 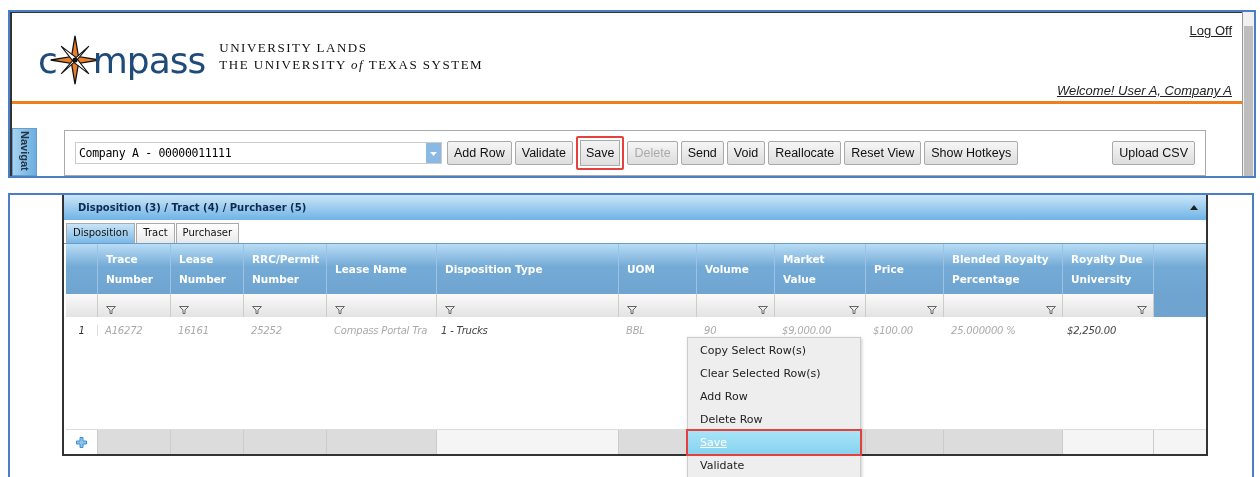 What do you see at coordinates (155, 233) in the screenshot?
I see `tab: Tract` at bounding box center [155, 233].